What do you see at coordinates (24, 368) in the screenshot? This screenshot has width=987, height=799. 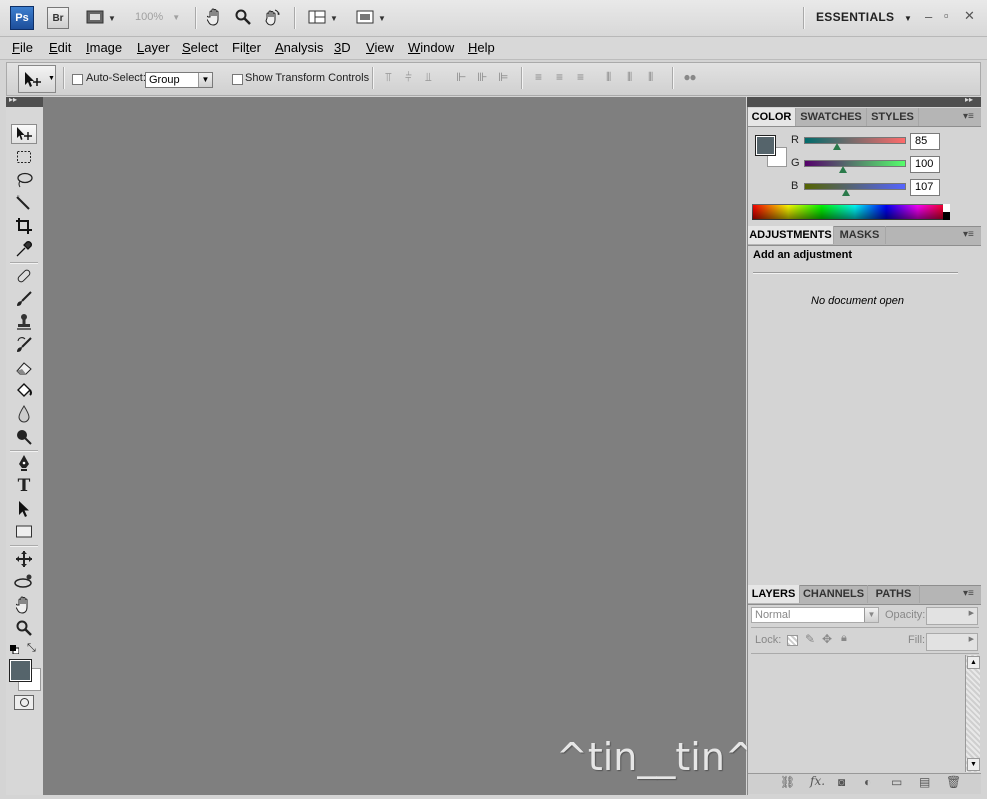 I see `eraser-tool` at bounding box center [24, 368].